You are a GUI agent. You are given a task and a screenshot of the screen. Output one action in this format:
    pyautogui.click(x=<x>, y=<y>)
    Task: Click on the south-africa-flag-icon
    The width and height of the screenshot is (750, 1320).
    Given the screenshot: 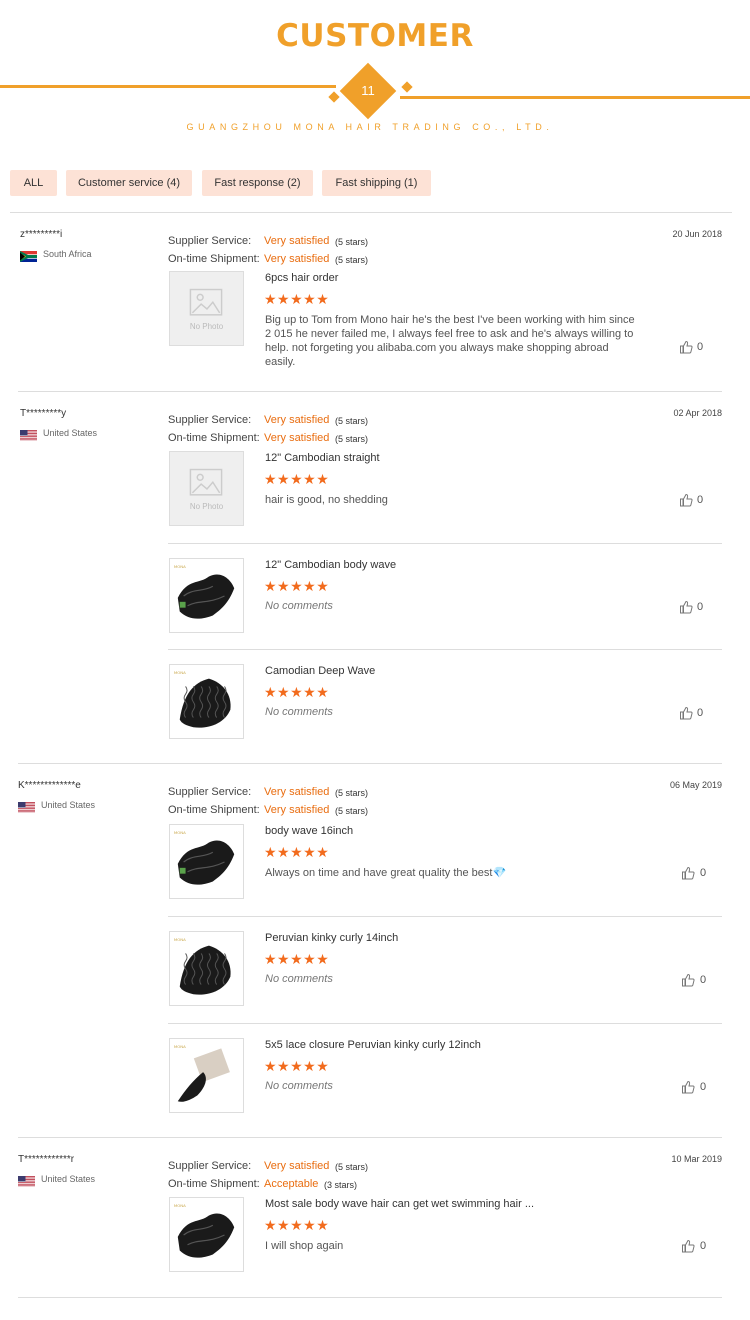 What is the action you would take?
    pyautogui.click(x=28, y=255)
    